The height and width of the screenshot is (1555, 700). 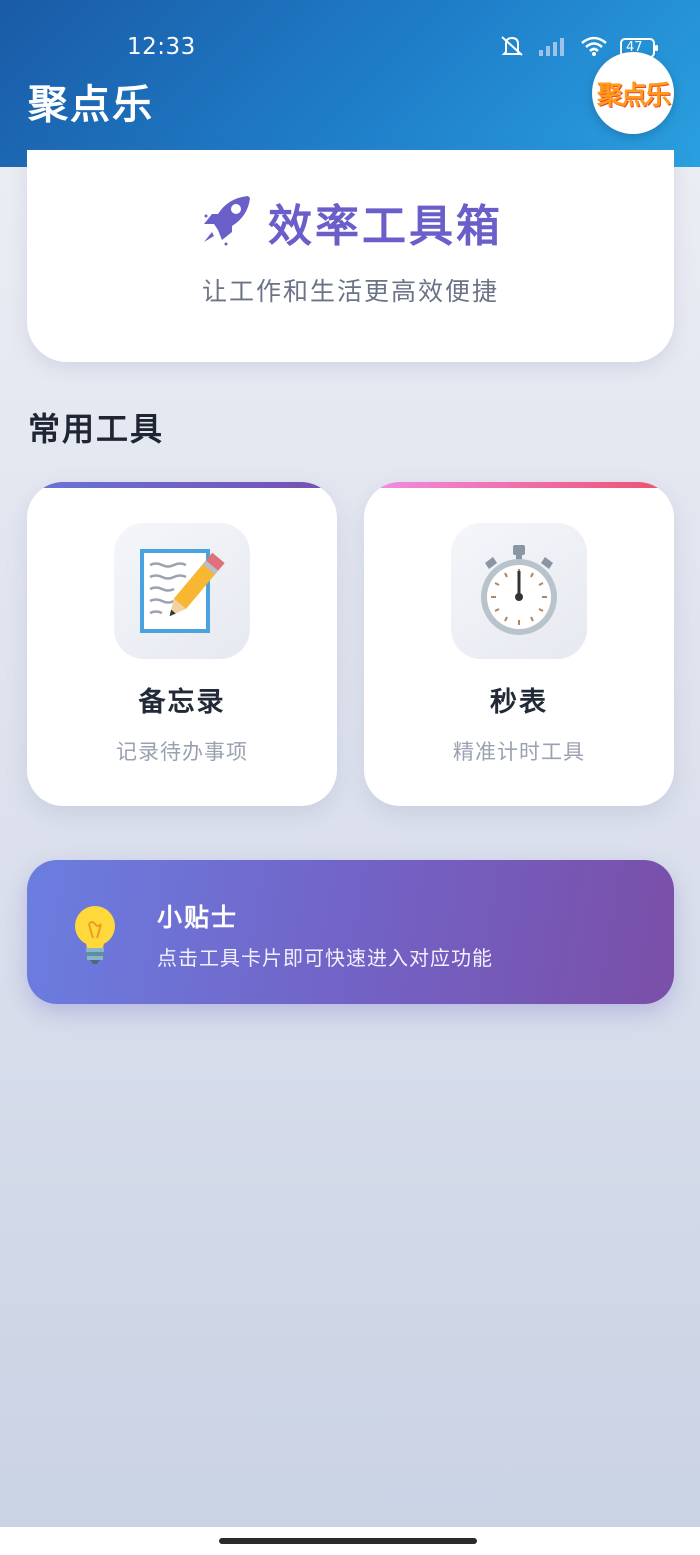 I want to click on stopwatch-icon, so click(x=519, y=591).